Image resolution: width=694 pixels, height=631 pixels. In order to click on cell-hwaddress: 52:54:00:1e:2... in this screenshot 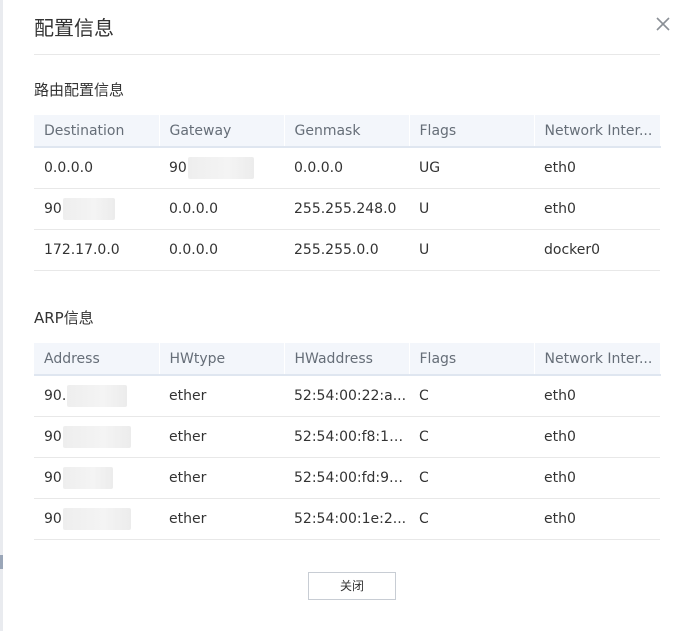, I will do `click(346, 519)`.